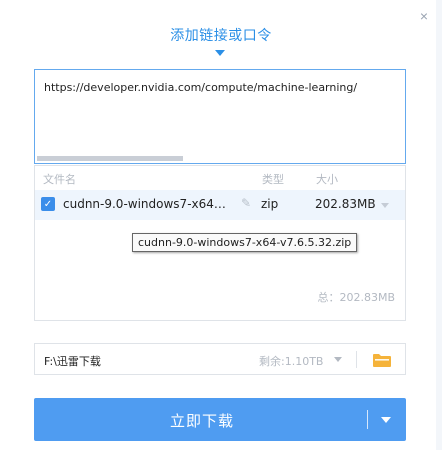  What do you see at coordinates (382, 360) in the screenshot?
I see `folder-icon` at bounding box center [382, 360].